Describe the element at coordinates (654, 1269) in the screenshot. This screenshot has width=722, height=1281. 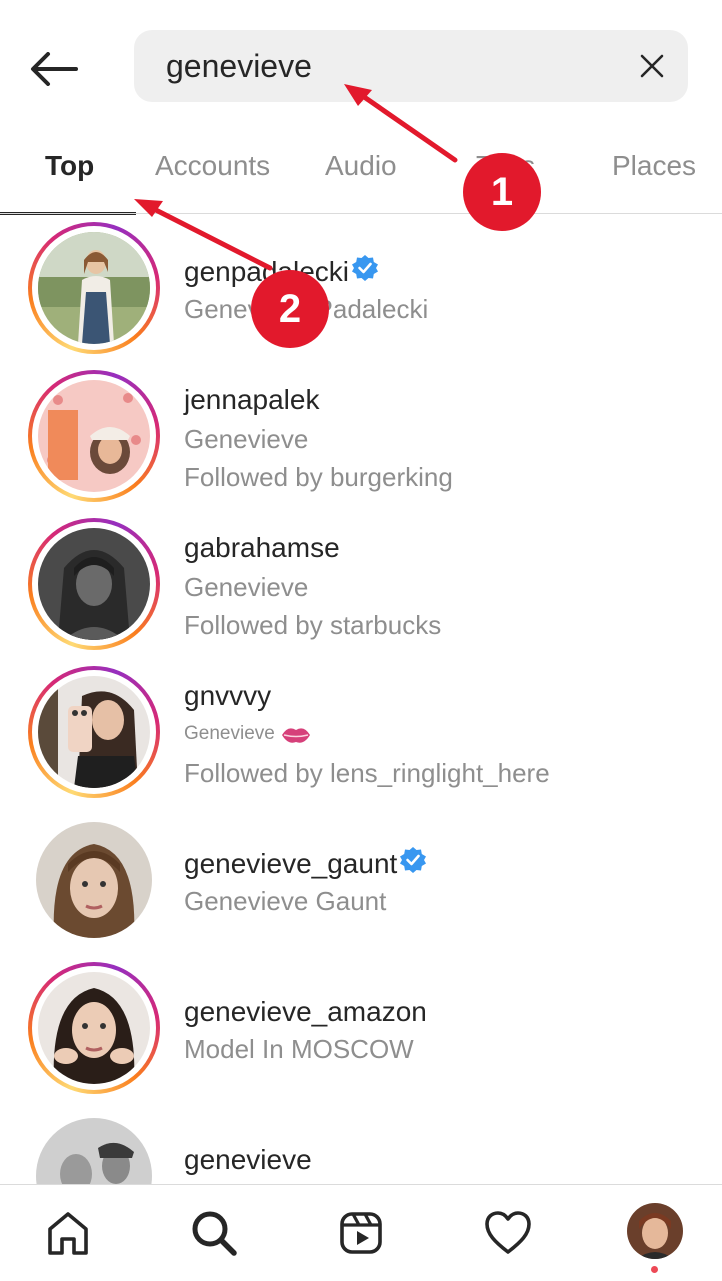
I see `notification-dot` at that location.